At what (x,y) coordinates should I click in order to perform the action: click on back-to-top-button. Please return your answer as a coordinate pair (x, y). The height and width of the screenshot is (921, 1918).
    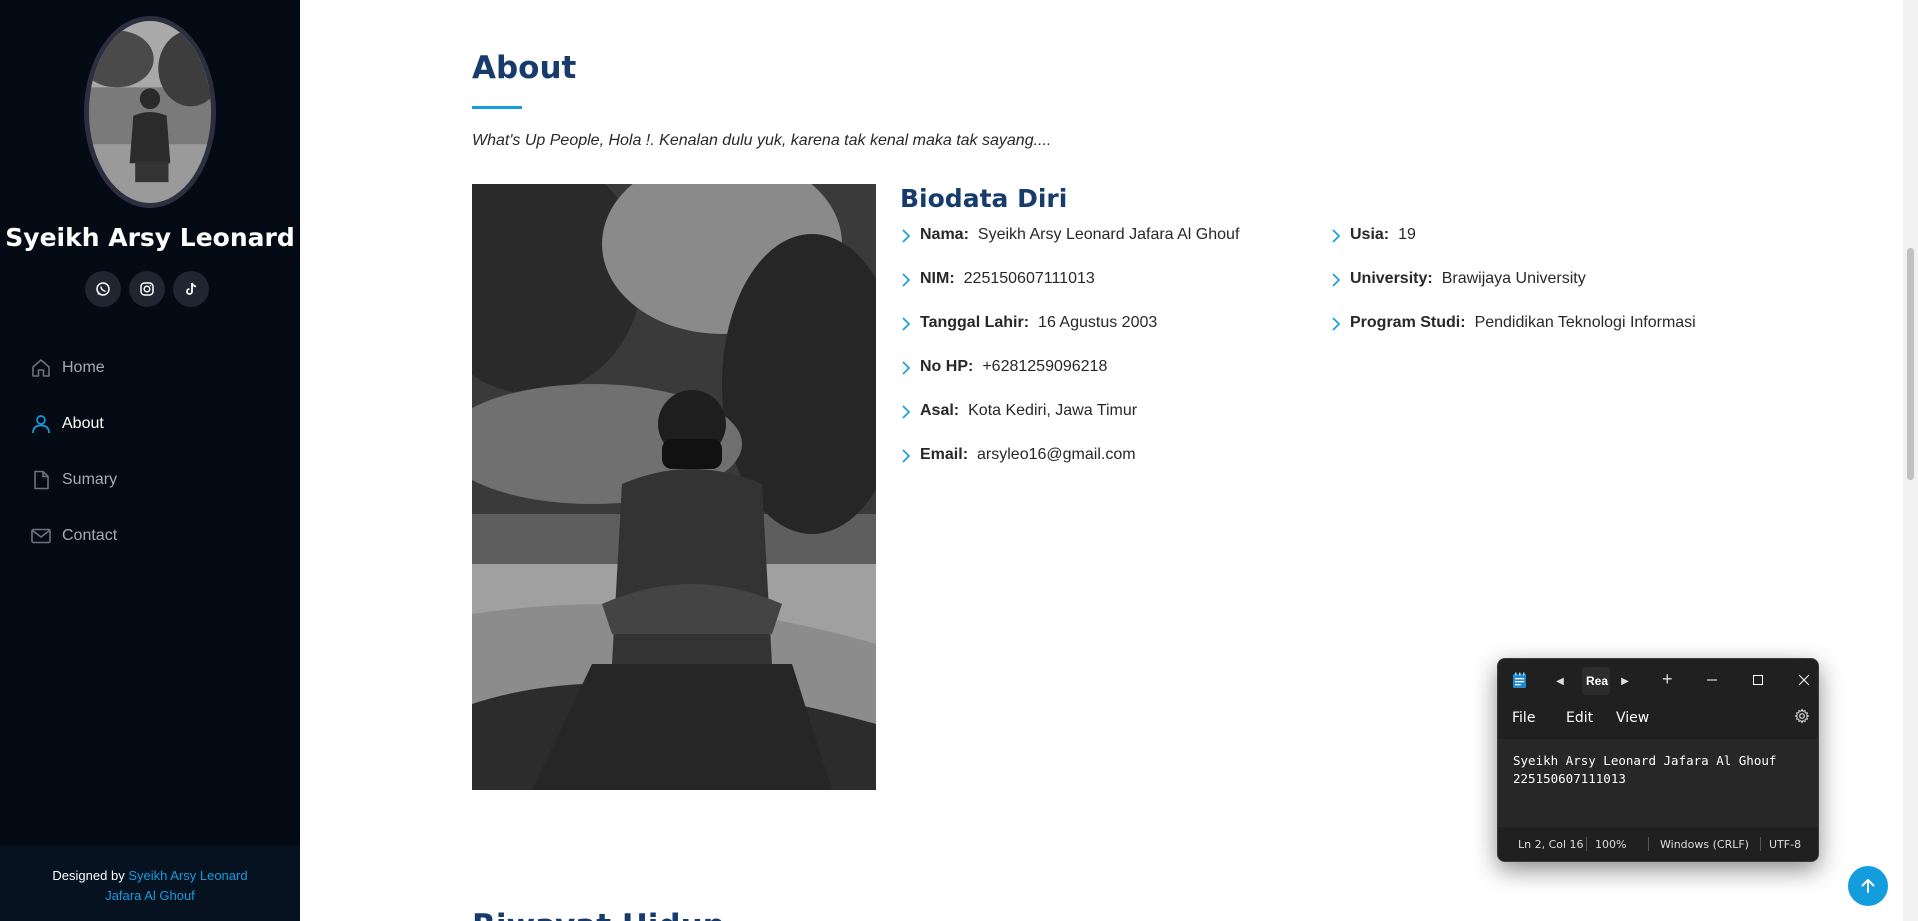
    Looking at the image, I should click on (1868, 886).